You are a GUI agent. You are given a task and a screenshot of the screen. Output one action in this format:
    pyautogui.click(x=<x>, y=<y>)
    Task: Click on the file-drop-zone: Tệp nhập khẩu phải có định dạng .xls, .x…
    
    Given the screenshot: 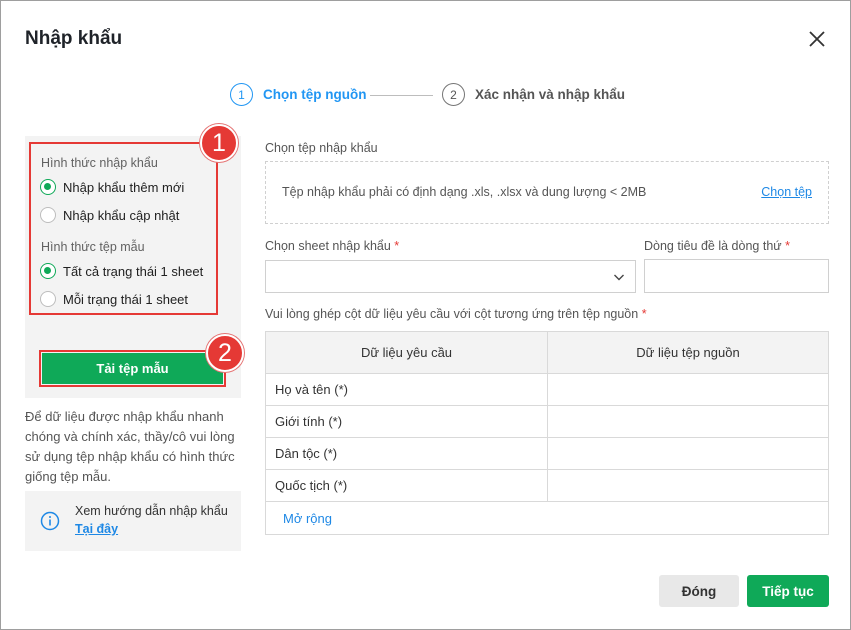 What is the action you would take?
    pyautogui.click(x=547, y=192)
    